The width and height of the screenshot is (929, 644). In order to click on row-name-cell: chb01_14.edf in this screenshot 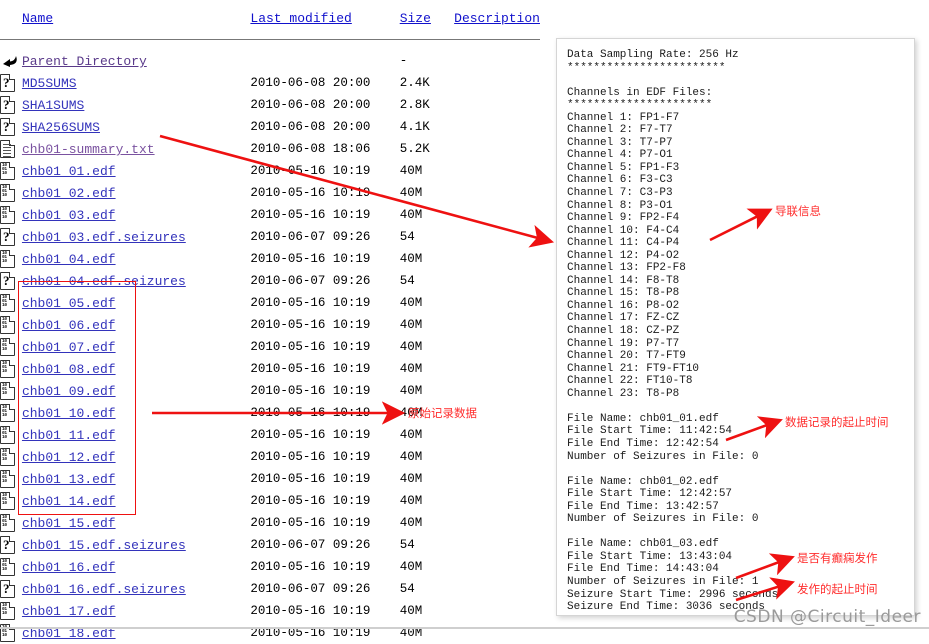, I will do `click(136, 501)`.